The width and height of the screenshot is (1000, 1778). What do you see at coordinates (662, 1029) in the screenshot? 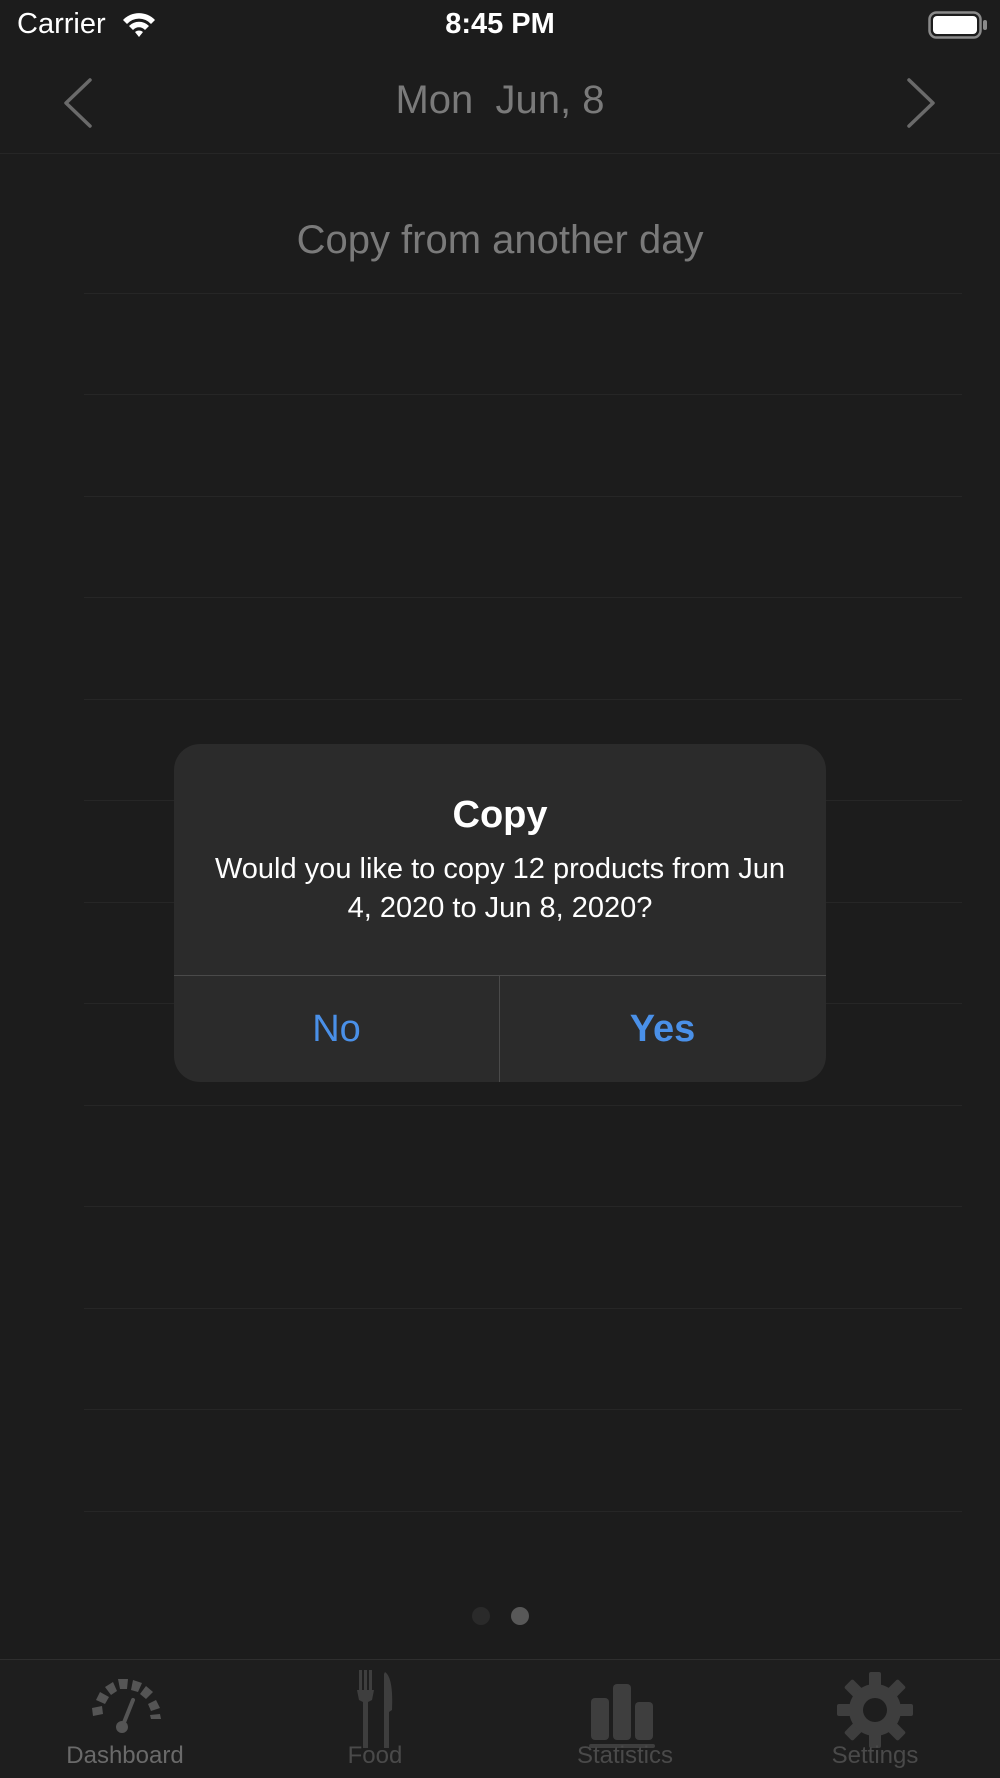
I see `yes-button: Yes` at bounding box center [662, 1029].